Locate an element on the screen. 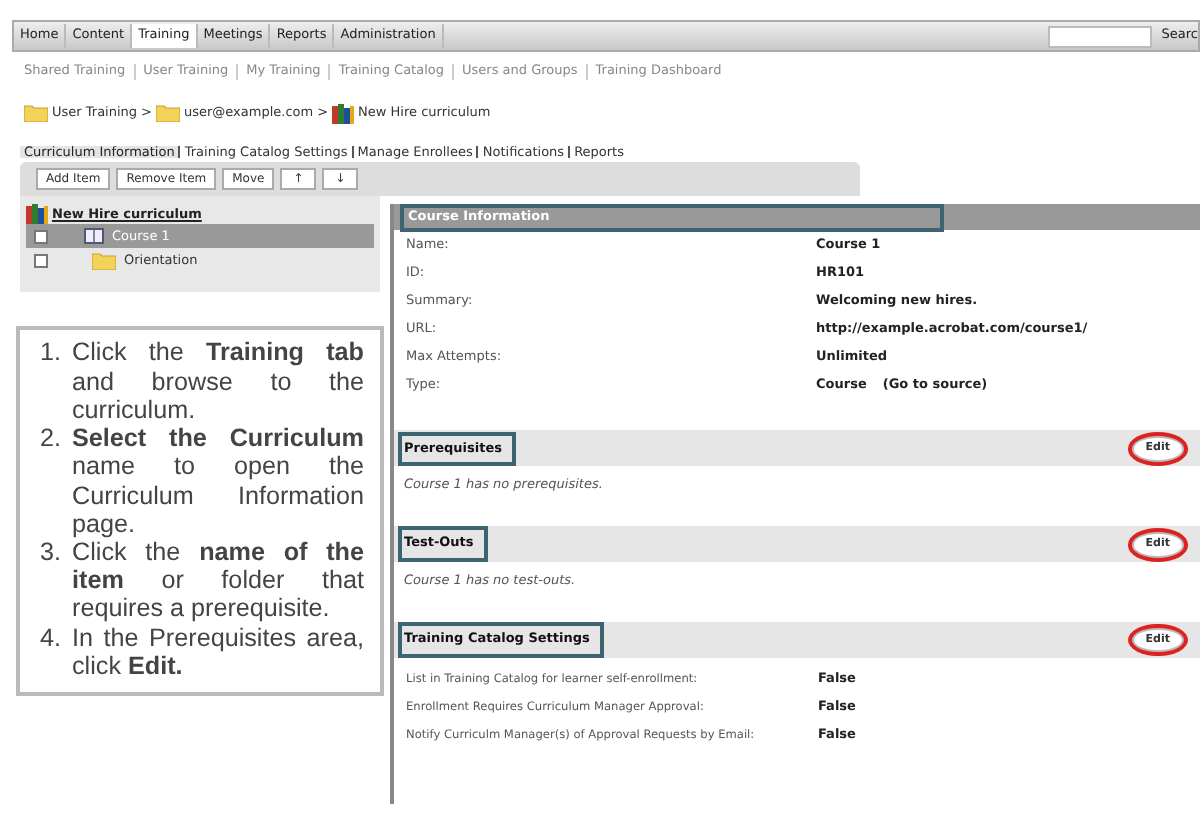  step-number: 3. is located at coordinates (52, 552).